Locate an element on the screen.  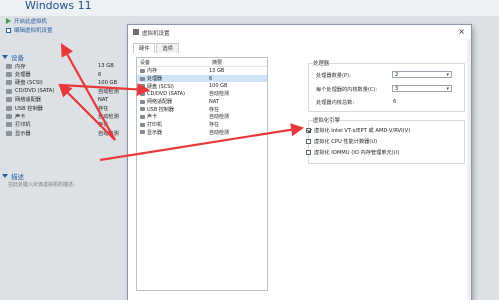
iommu-checkbox is located at coordinates (308, 152).